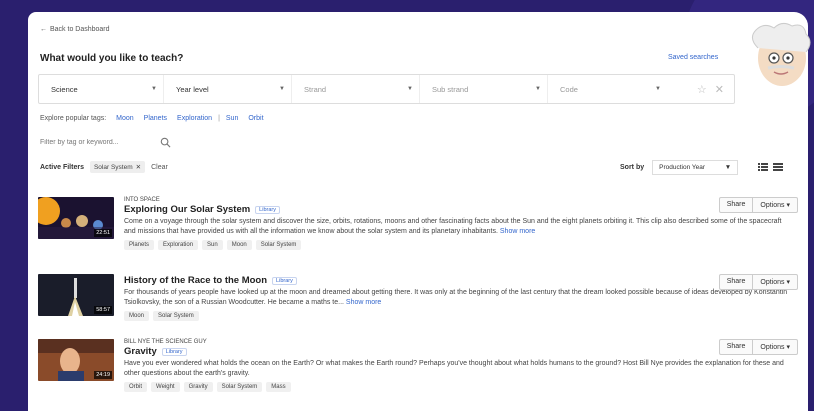  What do you see at coordinates (112, 58) in the screenshot?
I see `page-title: What would you like to teach?` at bounding box center [112, 58].